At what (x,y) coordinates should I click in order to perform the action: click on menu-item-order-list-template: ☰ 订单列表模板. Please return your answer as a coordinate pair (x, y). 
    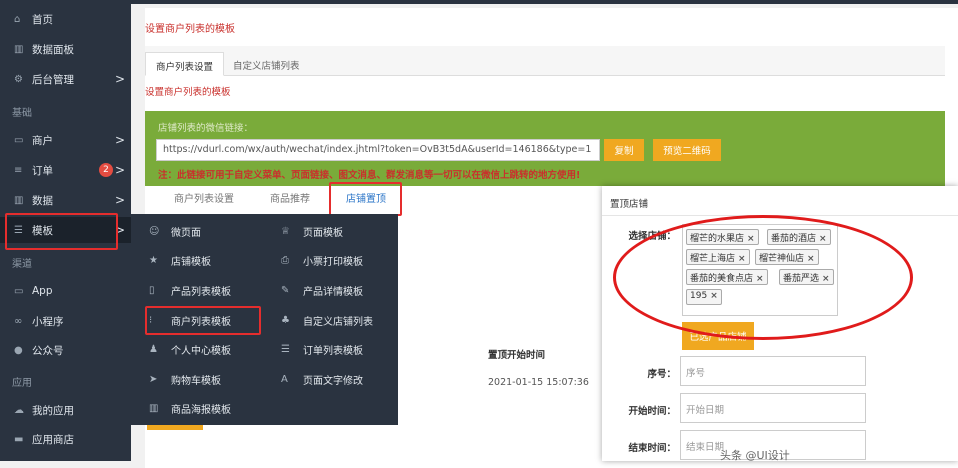
    Looking at the image, I should click on (322, 349).